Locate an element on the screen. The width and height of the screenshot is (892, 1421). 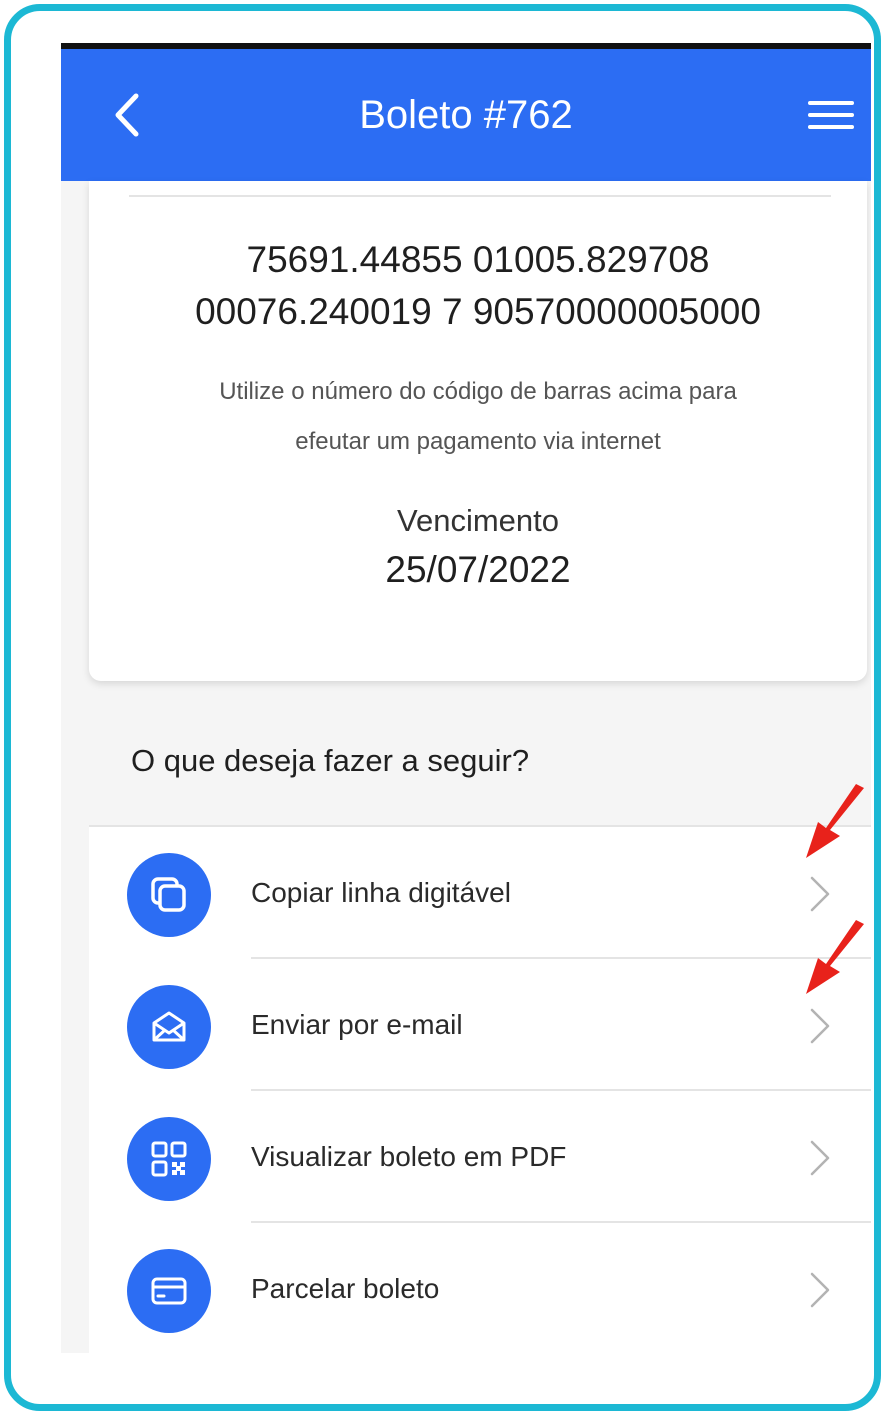
copy-icon is located at coordinates (169, 895).